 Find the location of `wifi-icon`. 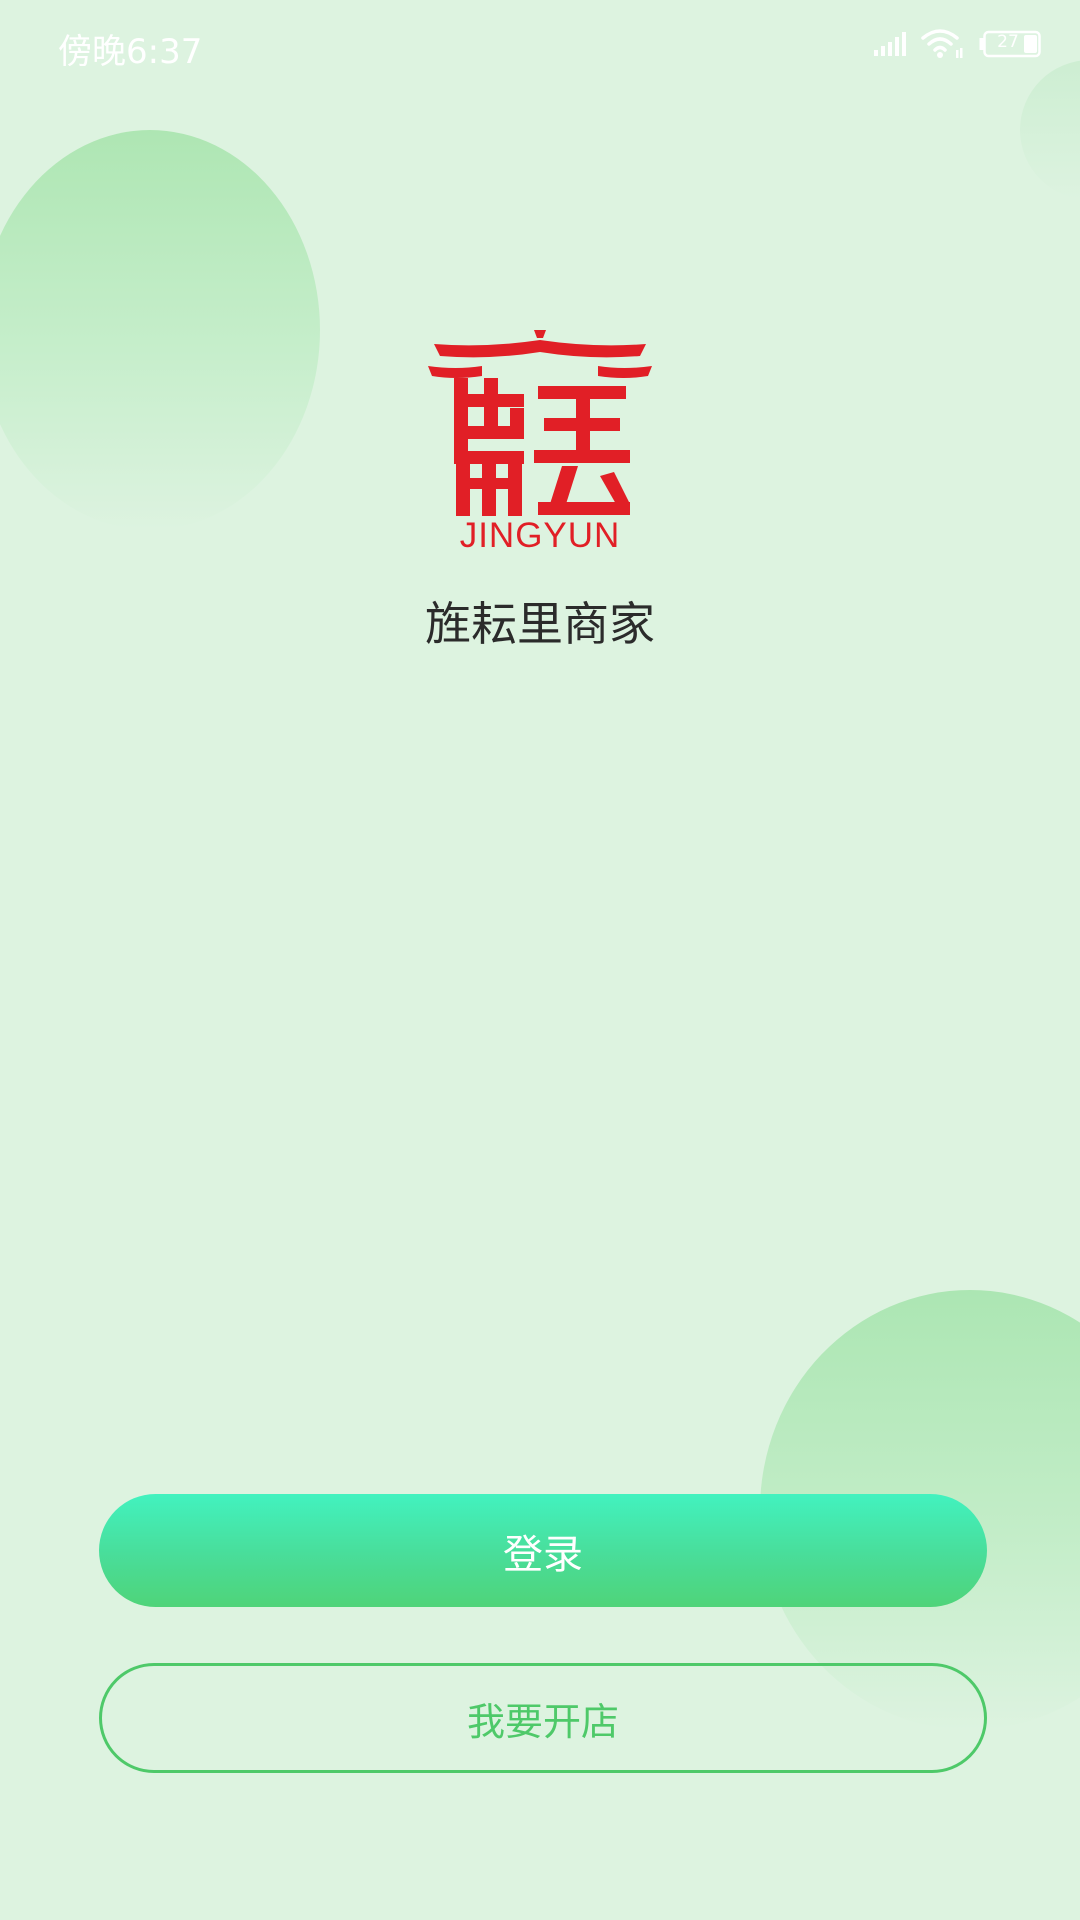

wifi-icon is located at coordinates (942, 43).